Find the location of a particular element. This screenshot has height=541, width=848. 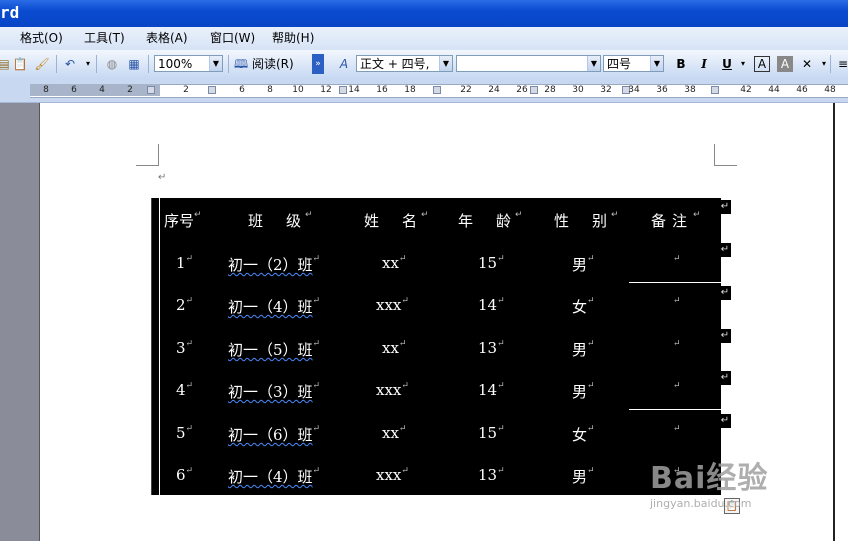

class-cell: 初一（2）班↵ is located at coordinates (274, 264).